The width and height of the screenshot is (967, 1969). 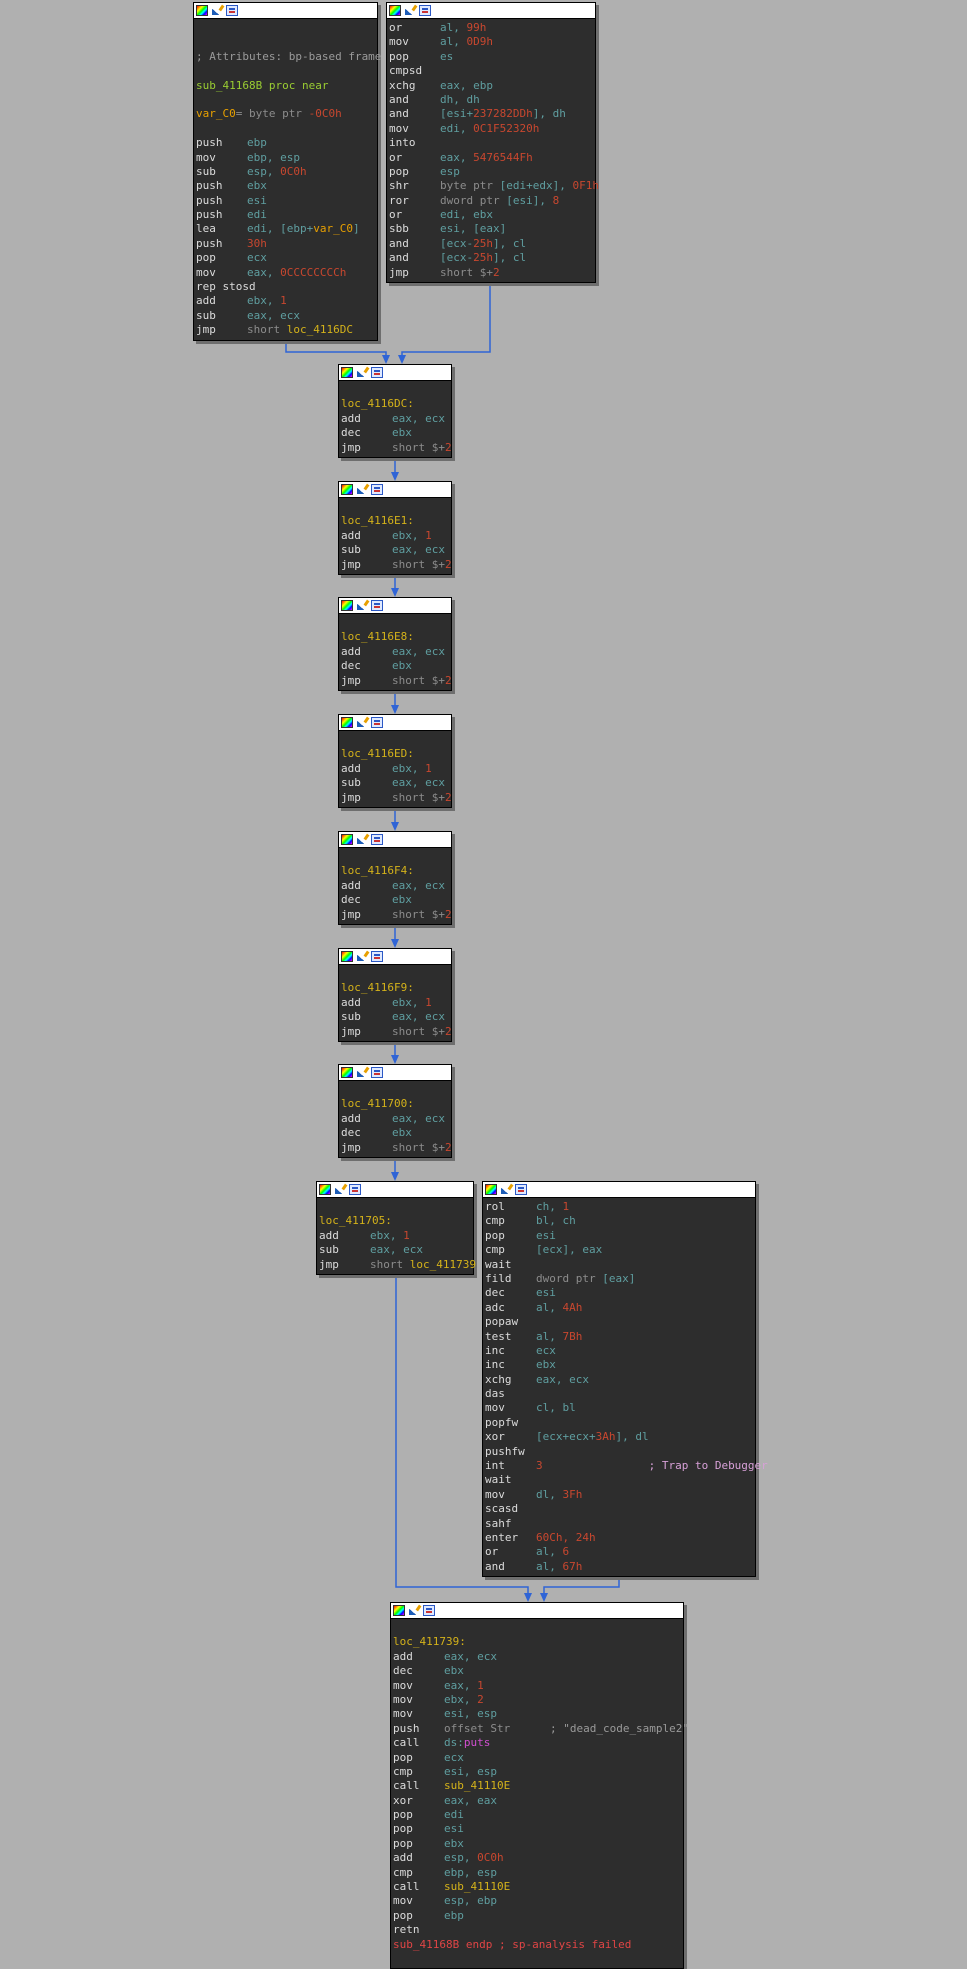 What do you see at coordinates (626, 1466) in the screenshot?
I see `instruction-line: int 3 ; Trap to Debugger` at bounding box center [626, 1466].